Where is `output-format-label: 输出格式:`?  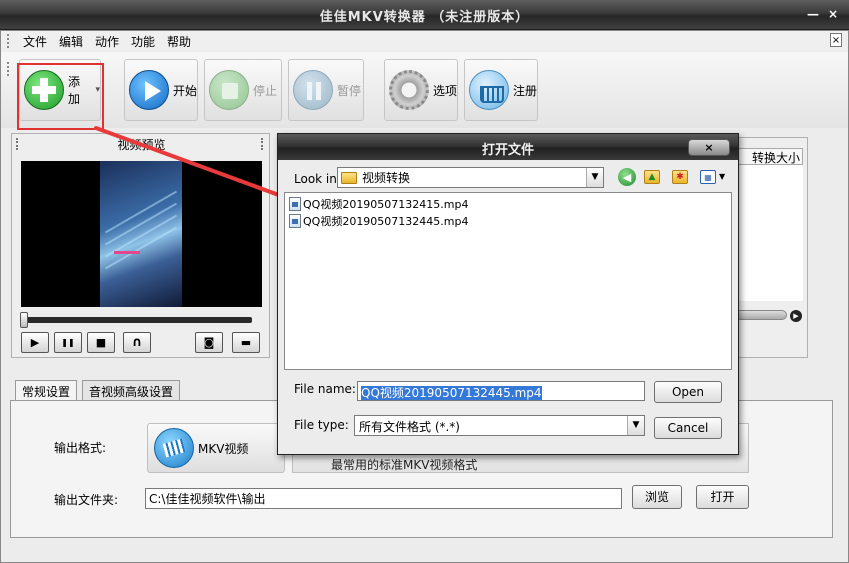 output-format-label: 输出格式: is located at coordinates (80, 448).